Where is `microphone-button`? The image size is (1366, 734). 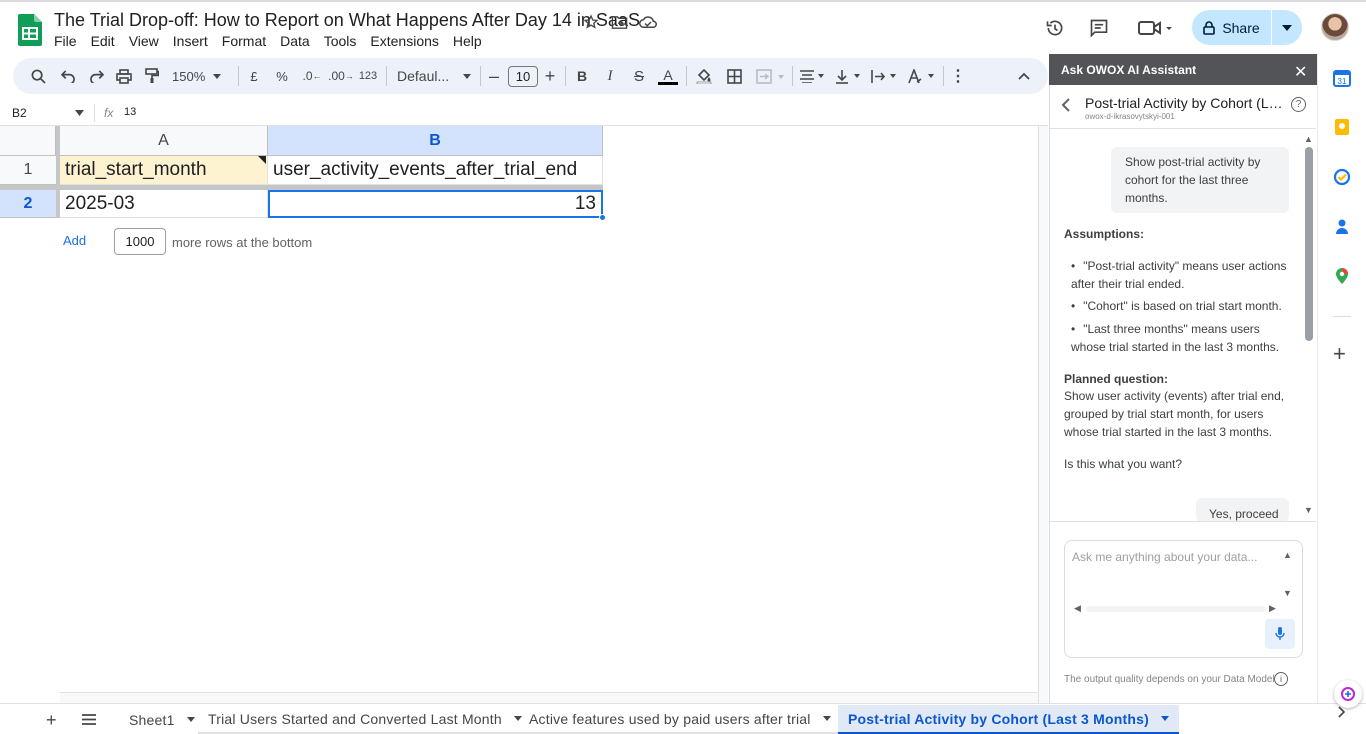 microphone-button is located at coordinates (1280, 634).